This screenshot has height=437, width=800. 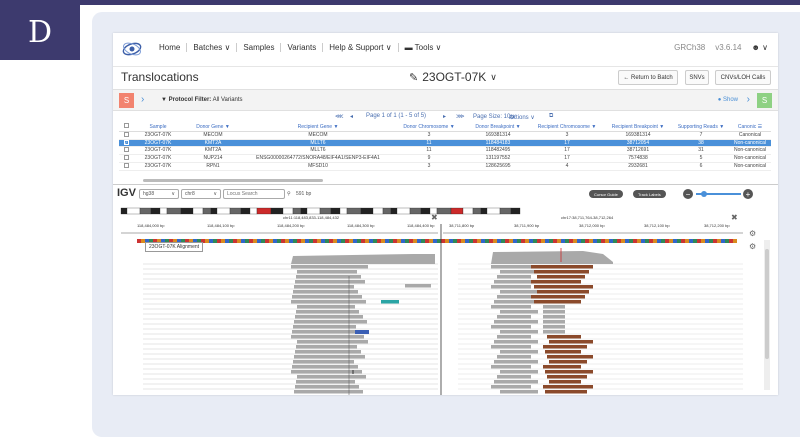 I want to click on col-recipient-chromosome: Recipient Chromosome ▼, so click(x=567, y=127).